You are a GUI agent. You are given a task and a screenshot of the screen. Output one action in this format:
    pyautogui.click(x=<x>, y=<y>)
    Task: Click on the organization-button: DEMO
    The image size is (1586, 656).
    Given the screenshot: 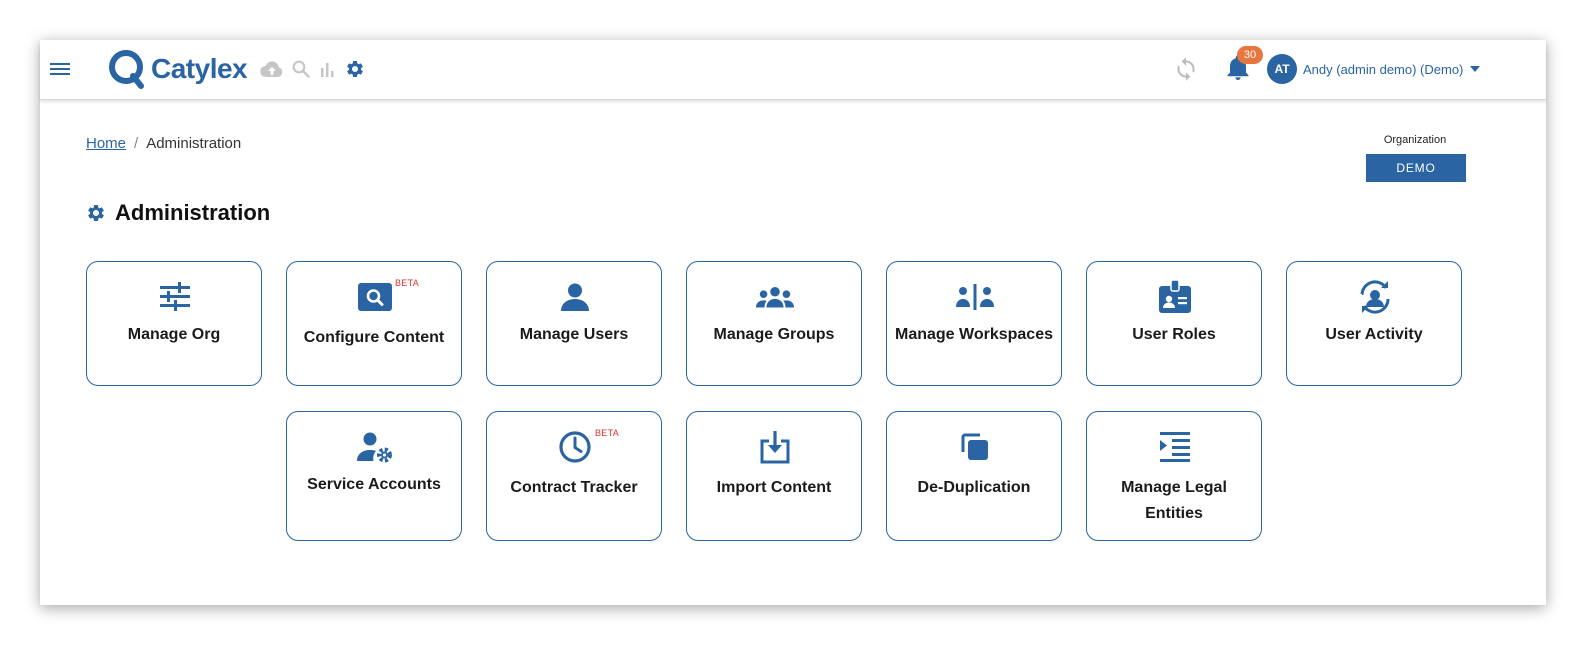 What is the action you would take?
    pyautogui.click(x=1416, y=168)
    